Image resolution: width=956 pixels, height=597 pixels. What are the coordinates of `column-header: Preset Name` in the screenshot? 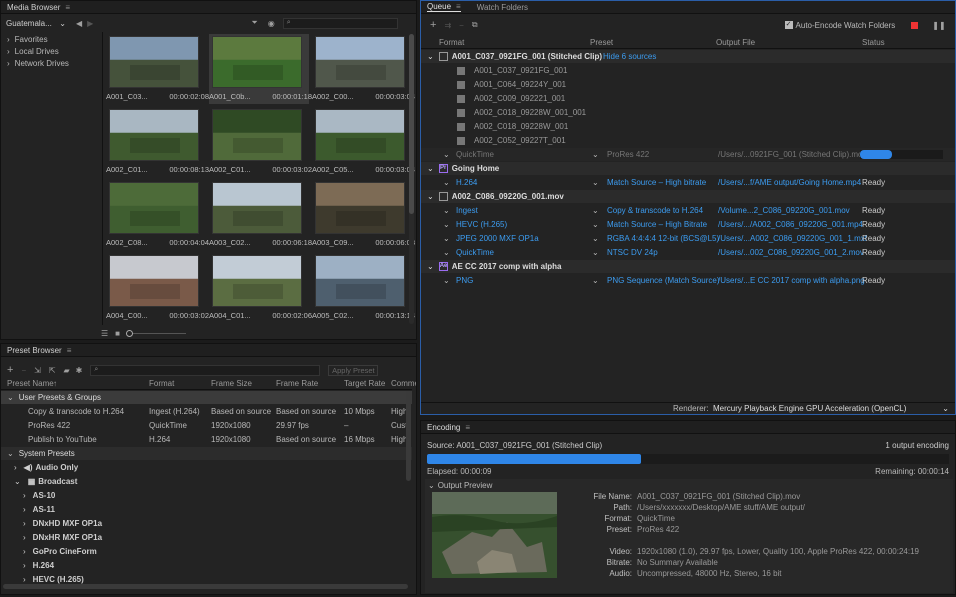 It's located at (30, 383).